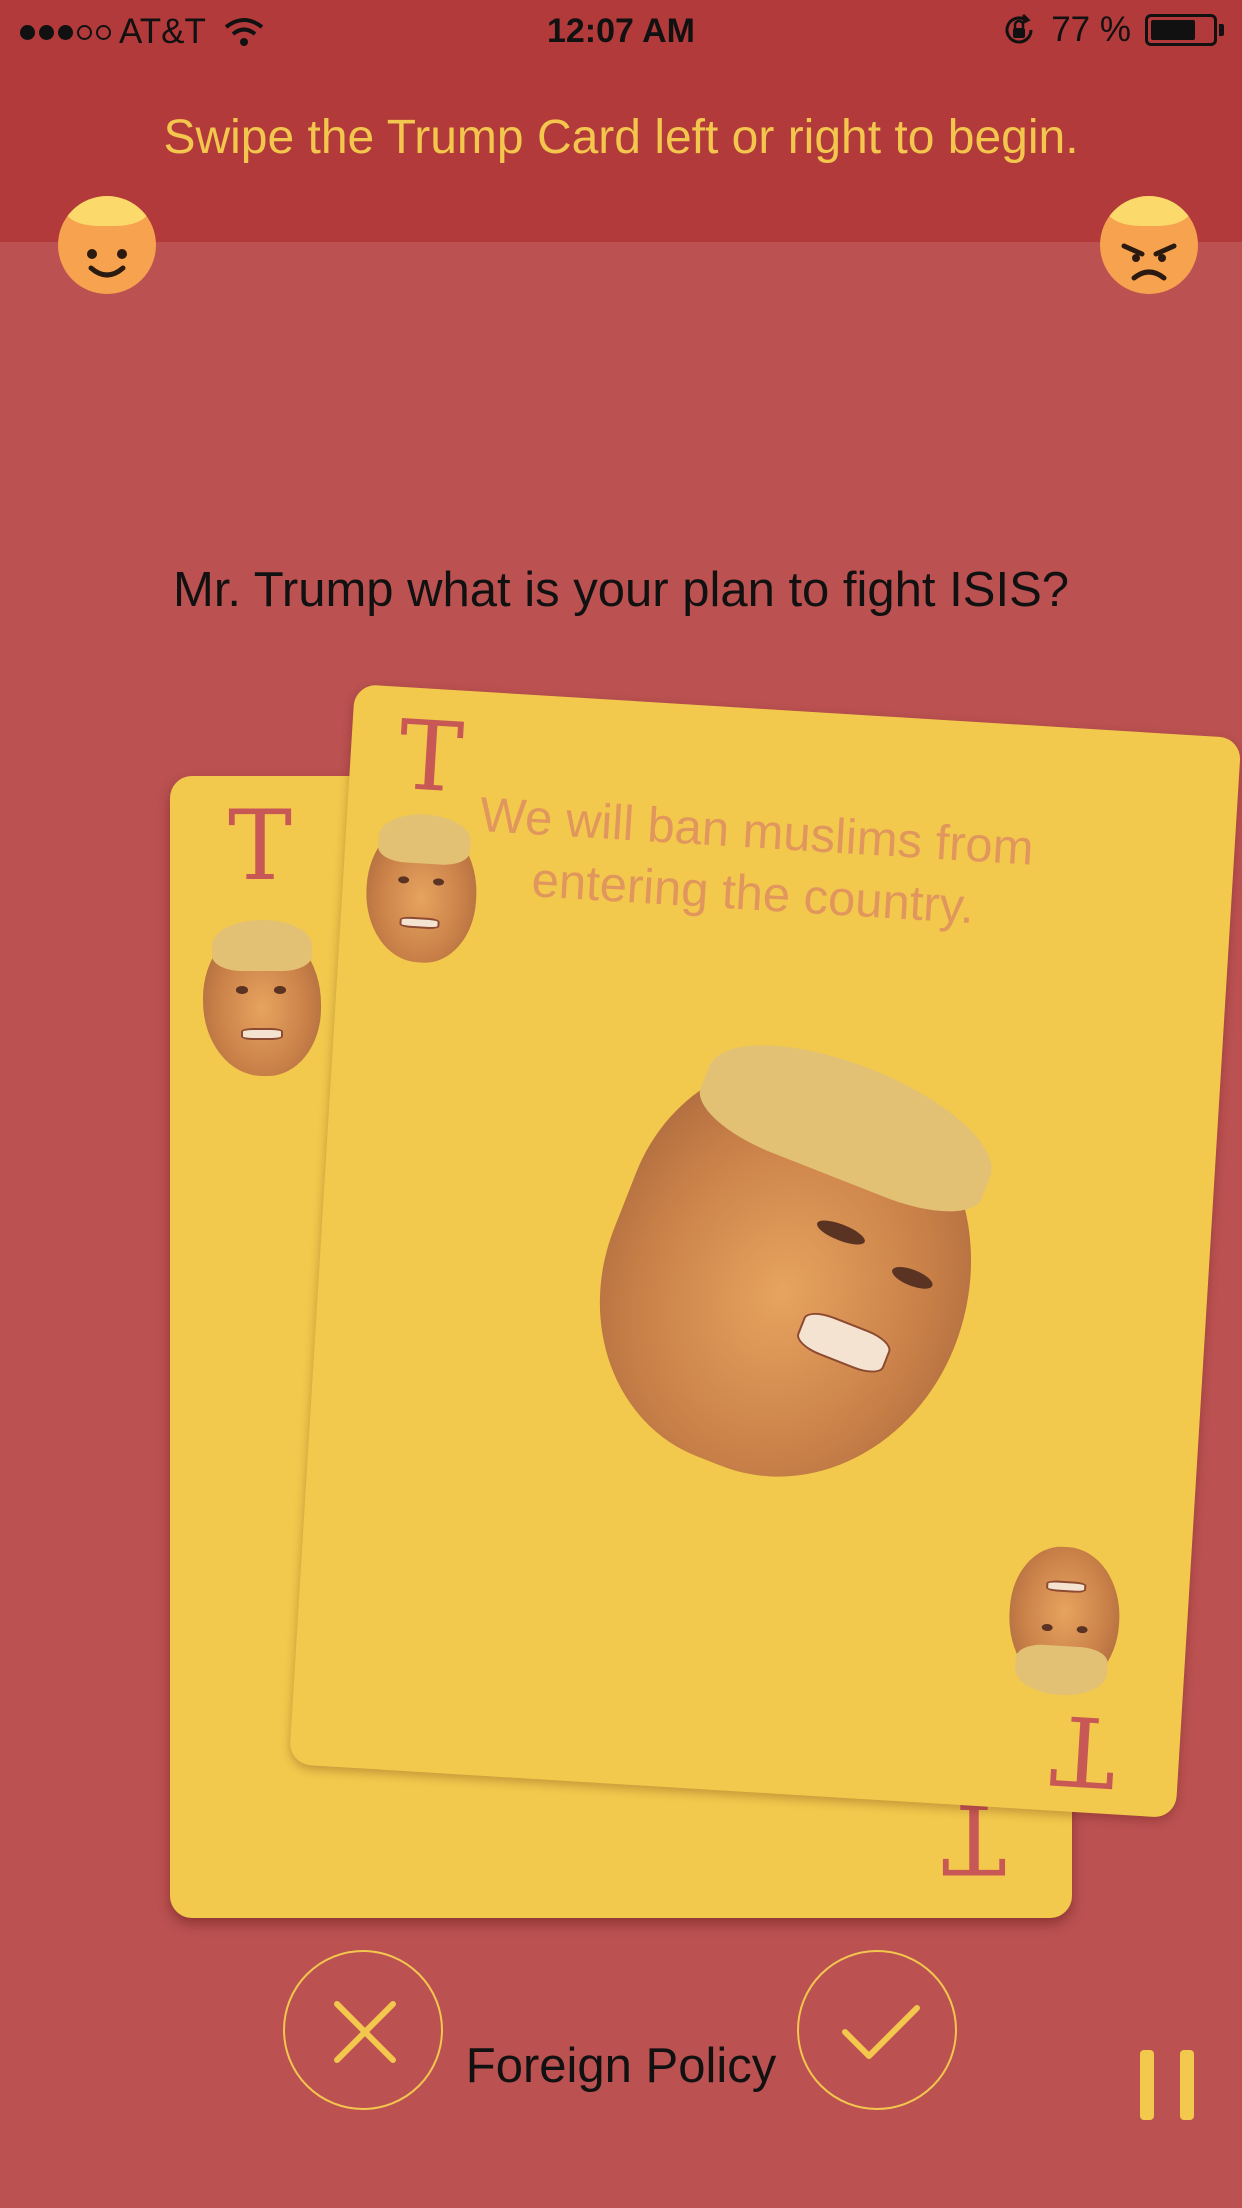 This screenshot has width=1242, height=2208. Describe the element at coordinates (1168, 2085) in the screenshot. I see `pause-button` at that location.